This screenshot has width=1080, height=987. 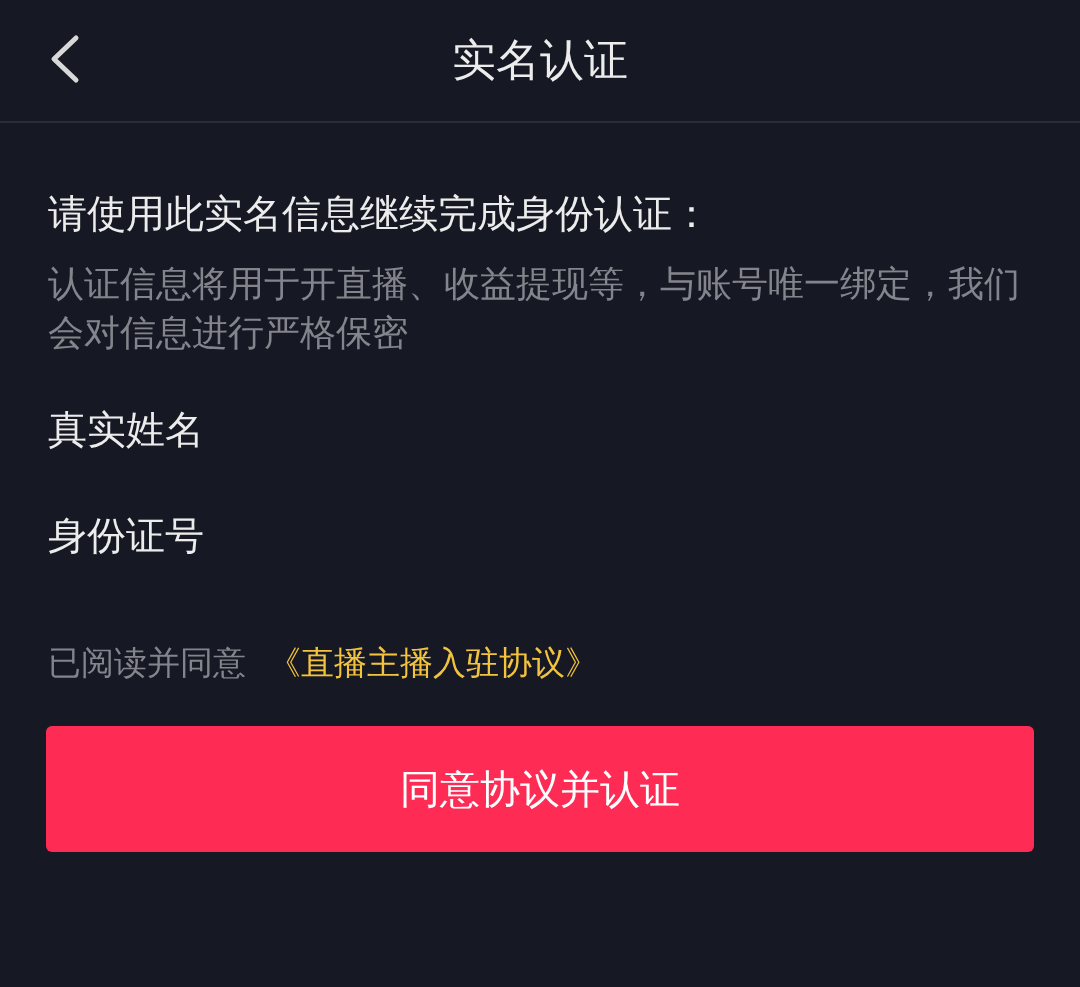 What do you see at coordinates (540, 60) in the screenshot?
I see `page-title: 实名认证` at bounding box center [540, 60].